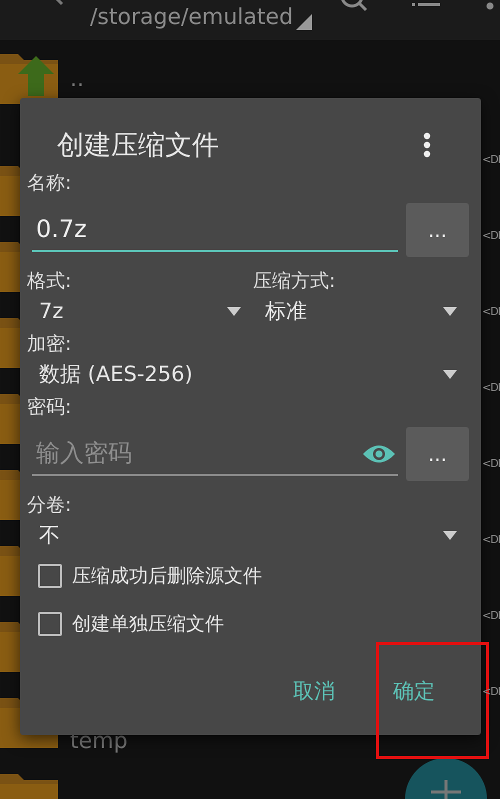 The image size is (500, 799). I want to click on checkbox-label: 压缩成功后删除源文件, so click(167, 576).